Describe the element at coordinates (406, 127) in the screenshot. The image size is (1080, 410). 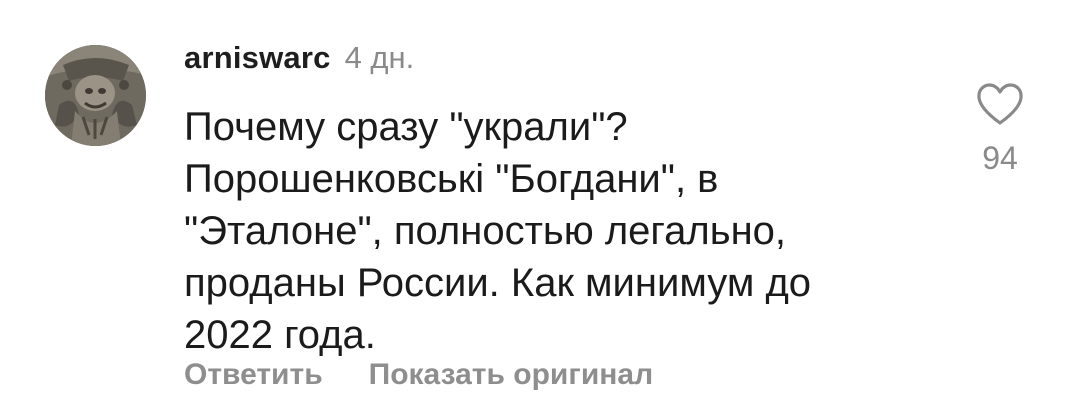
I see `comment-text-line: Почему сразу "украли"?` at that location.